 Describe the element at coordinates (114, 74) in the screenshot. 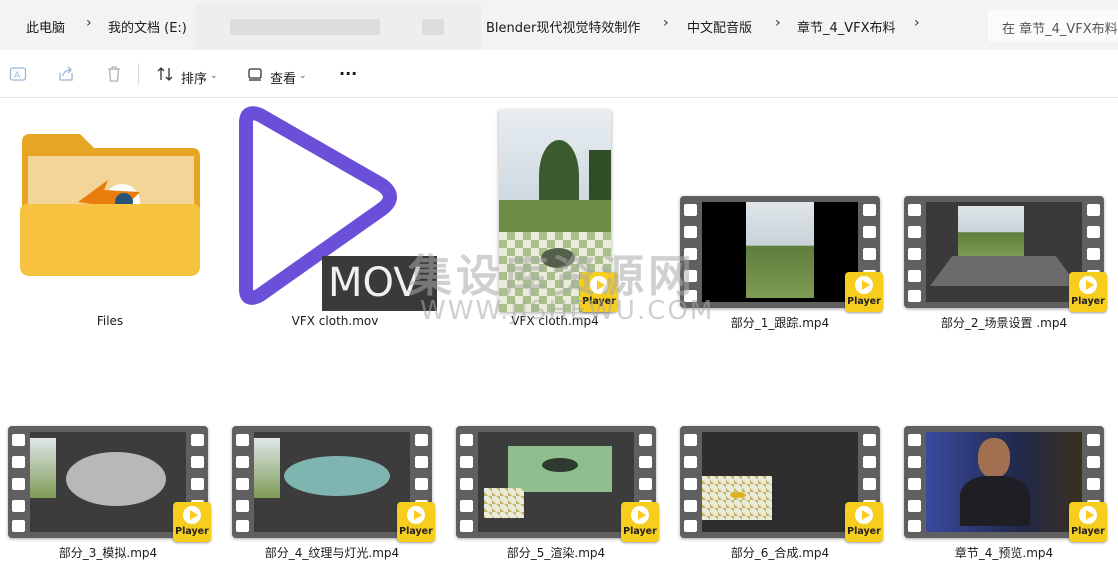

I see `delete-icon` at that location.